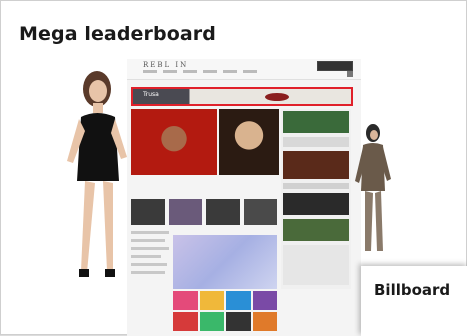 The height and width of the screenshot is (336, 467). Describe the element at coordinates (174, 142) in the screenshot. I see `hero-image-left` at that location.